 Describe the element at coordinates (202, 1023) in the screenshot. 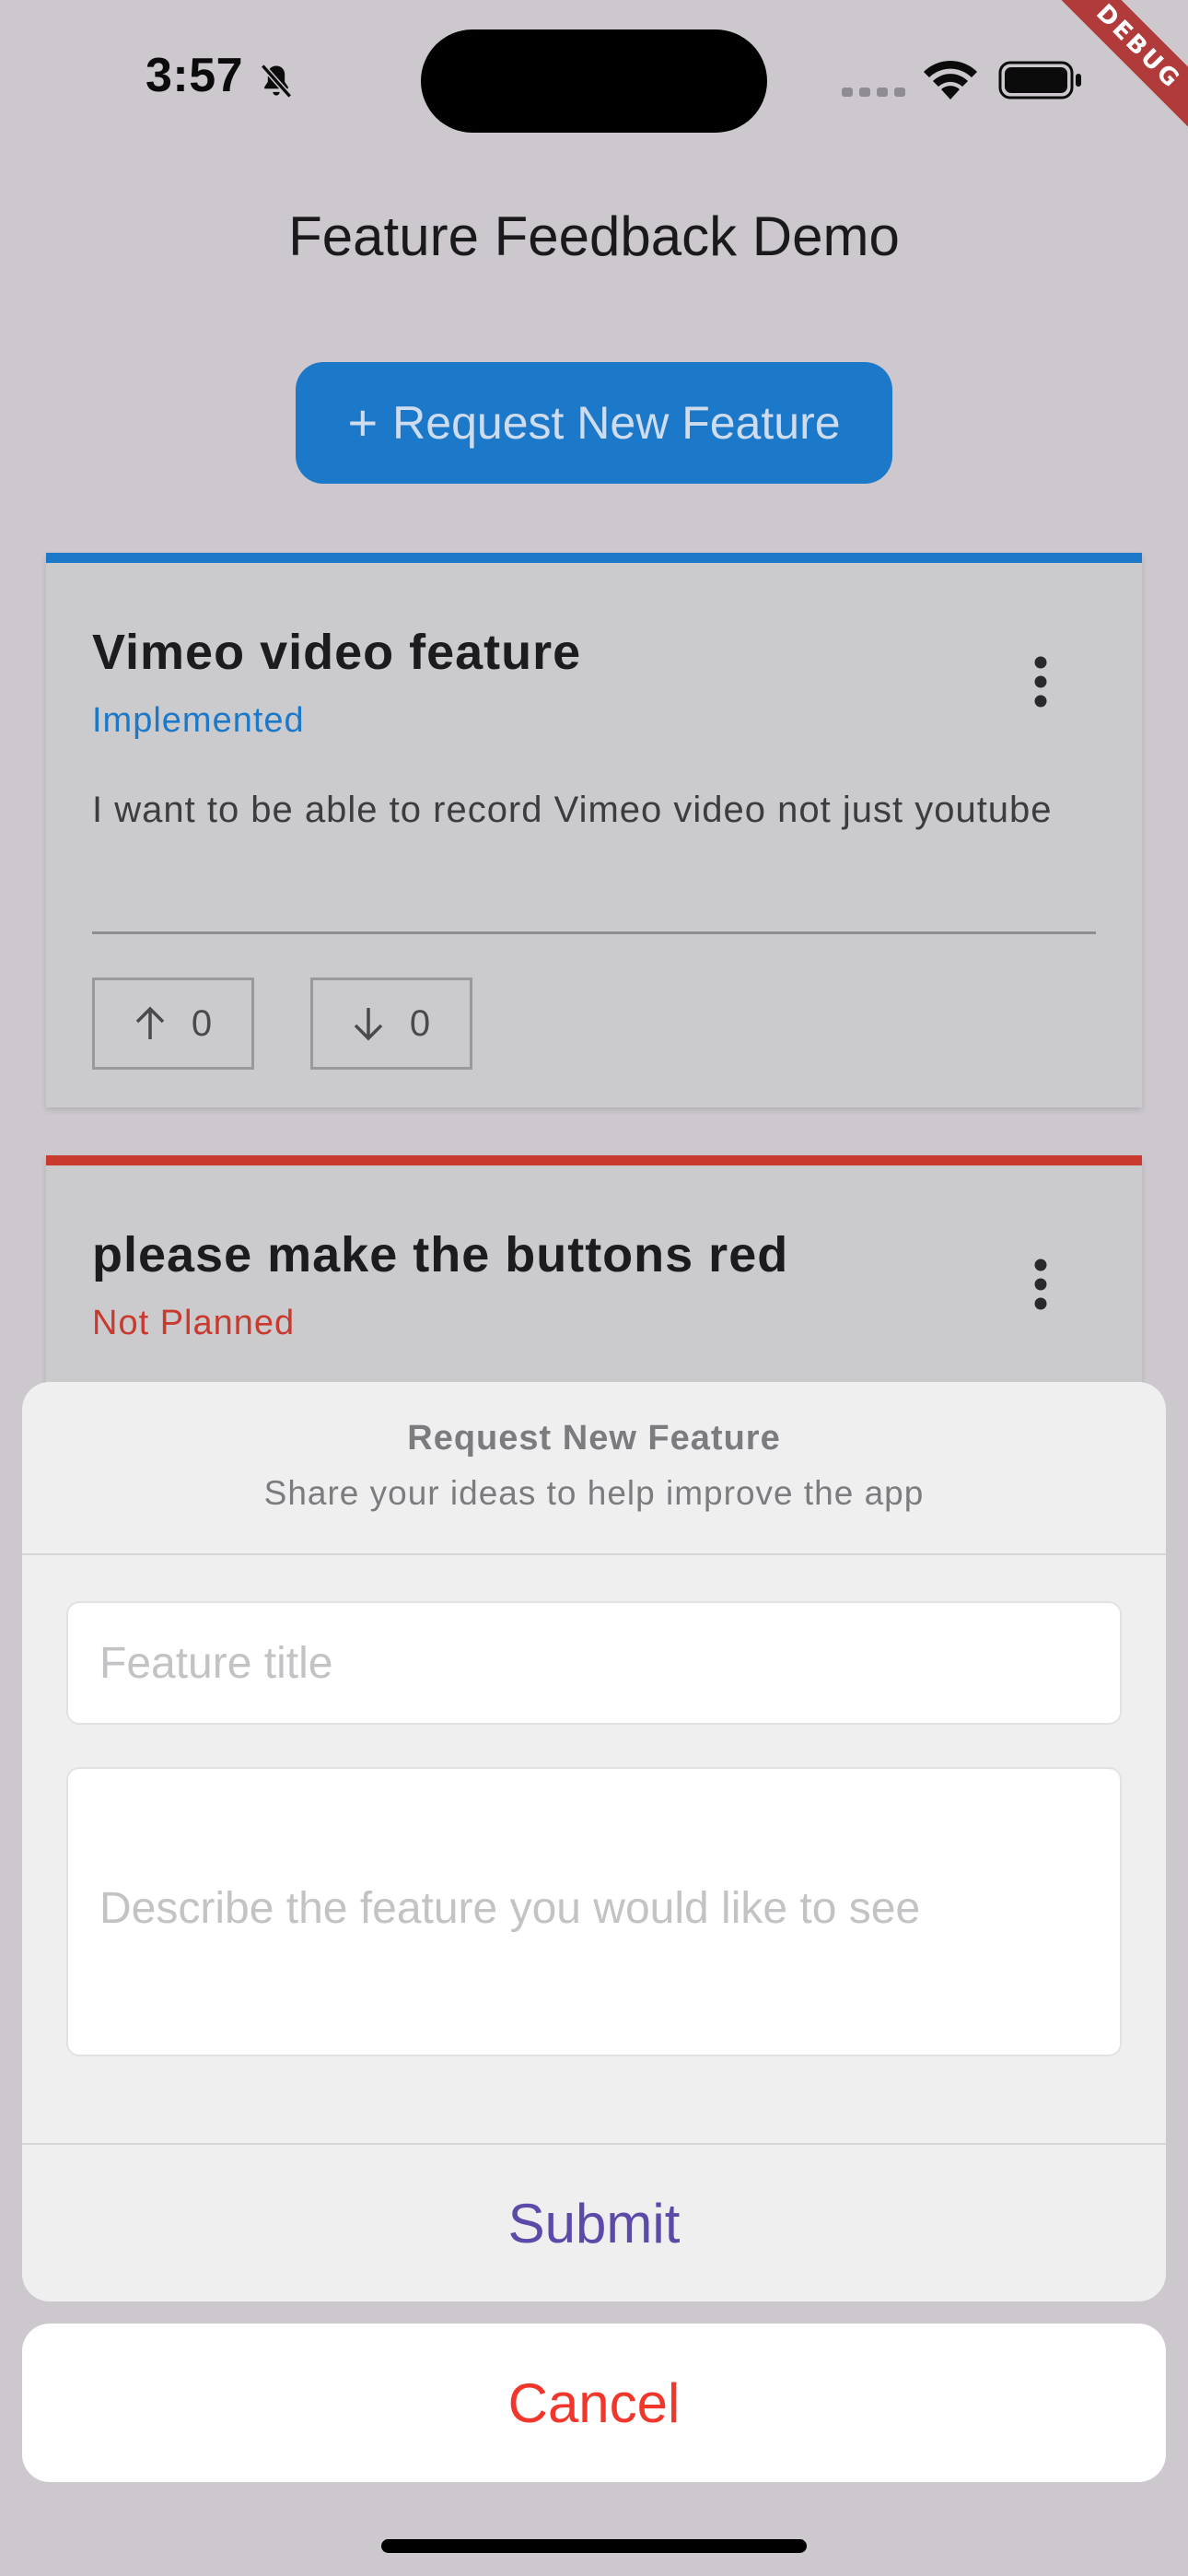

I see `upvote-count: 0` at that location.